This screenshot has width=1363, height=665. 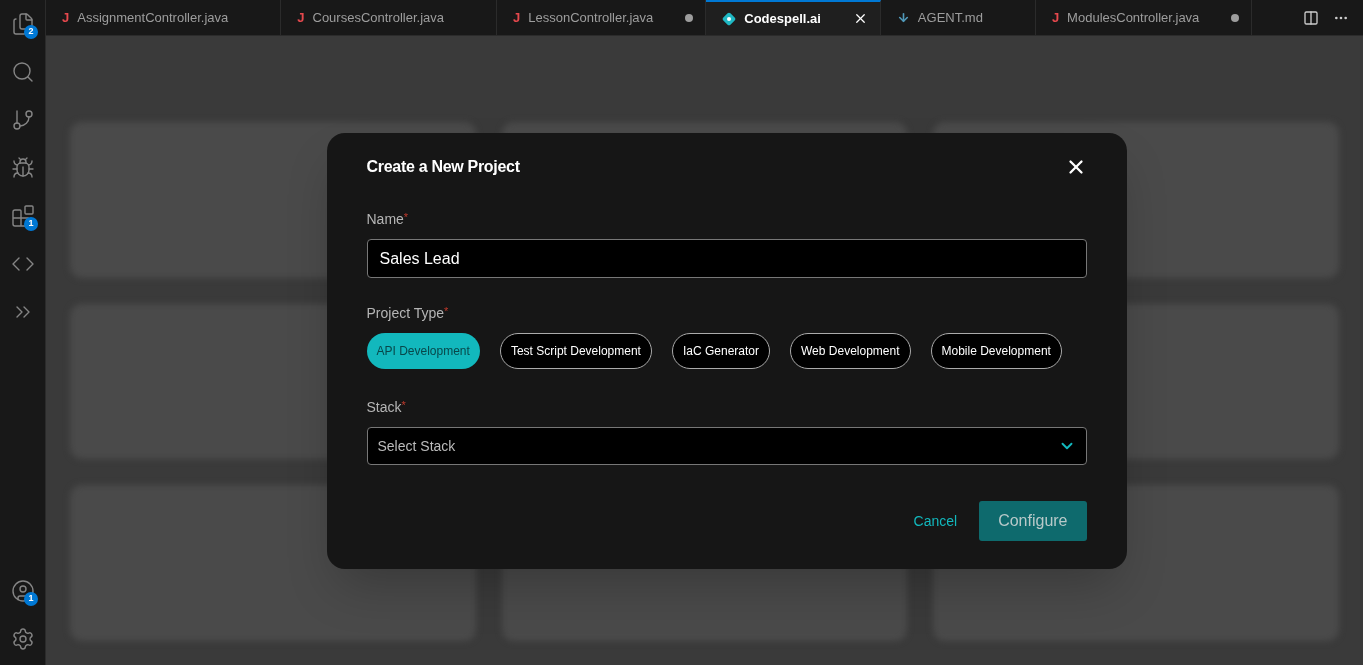 What do you see at coordinates (720, 351) in the screenshot?
I see `project-type-chip: IaC Generator` at bounding box center [720, 351].